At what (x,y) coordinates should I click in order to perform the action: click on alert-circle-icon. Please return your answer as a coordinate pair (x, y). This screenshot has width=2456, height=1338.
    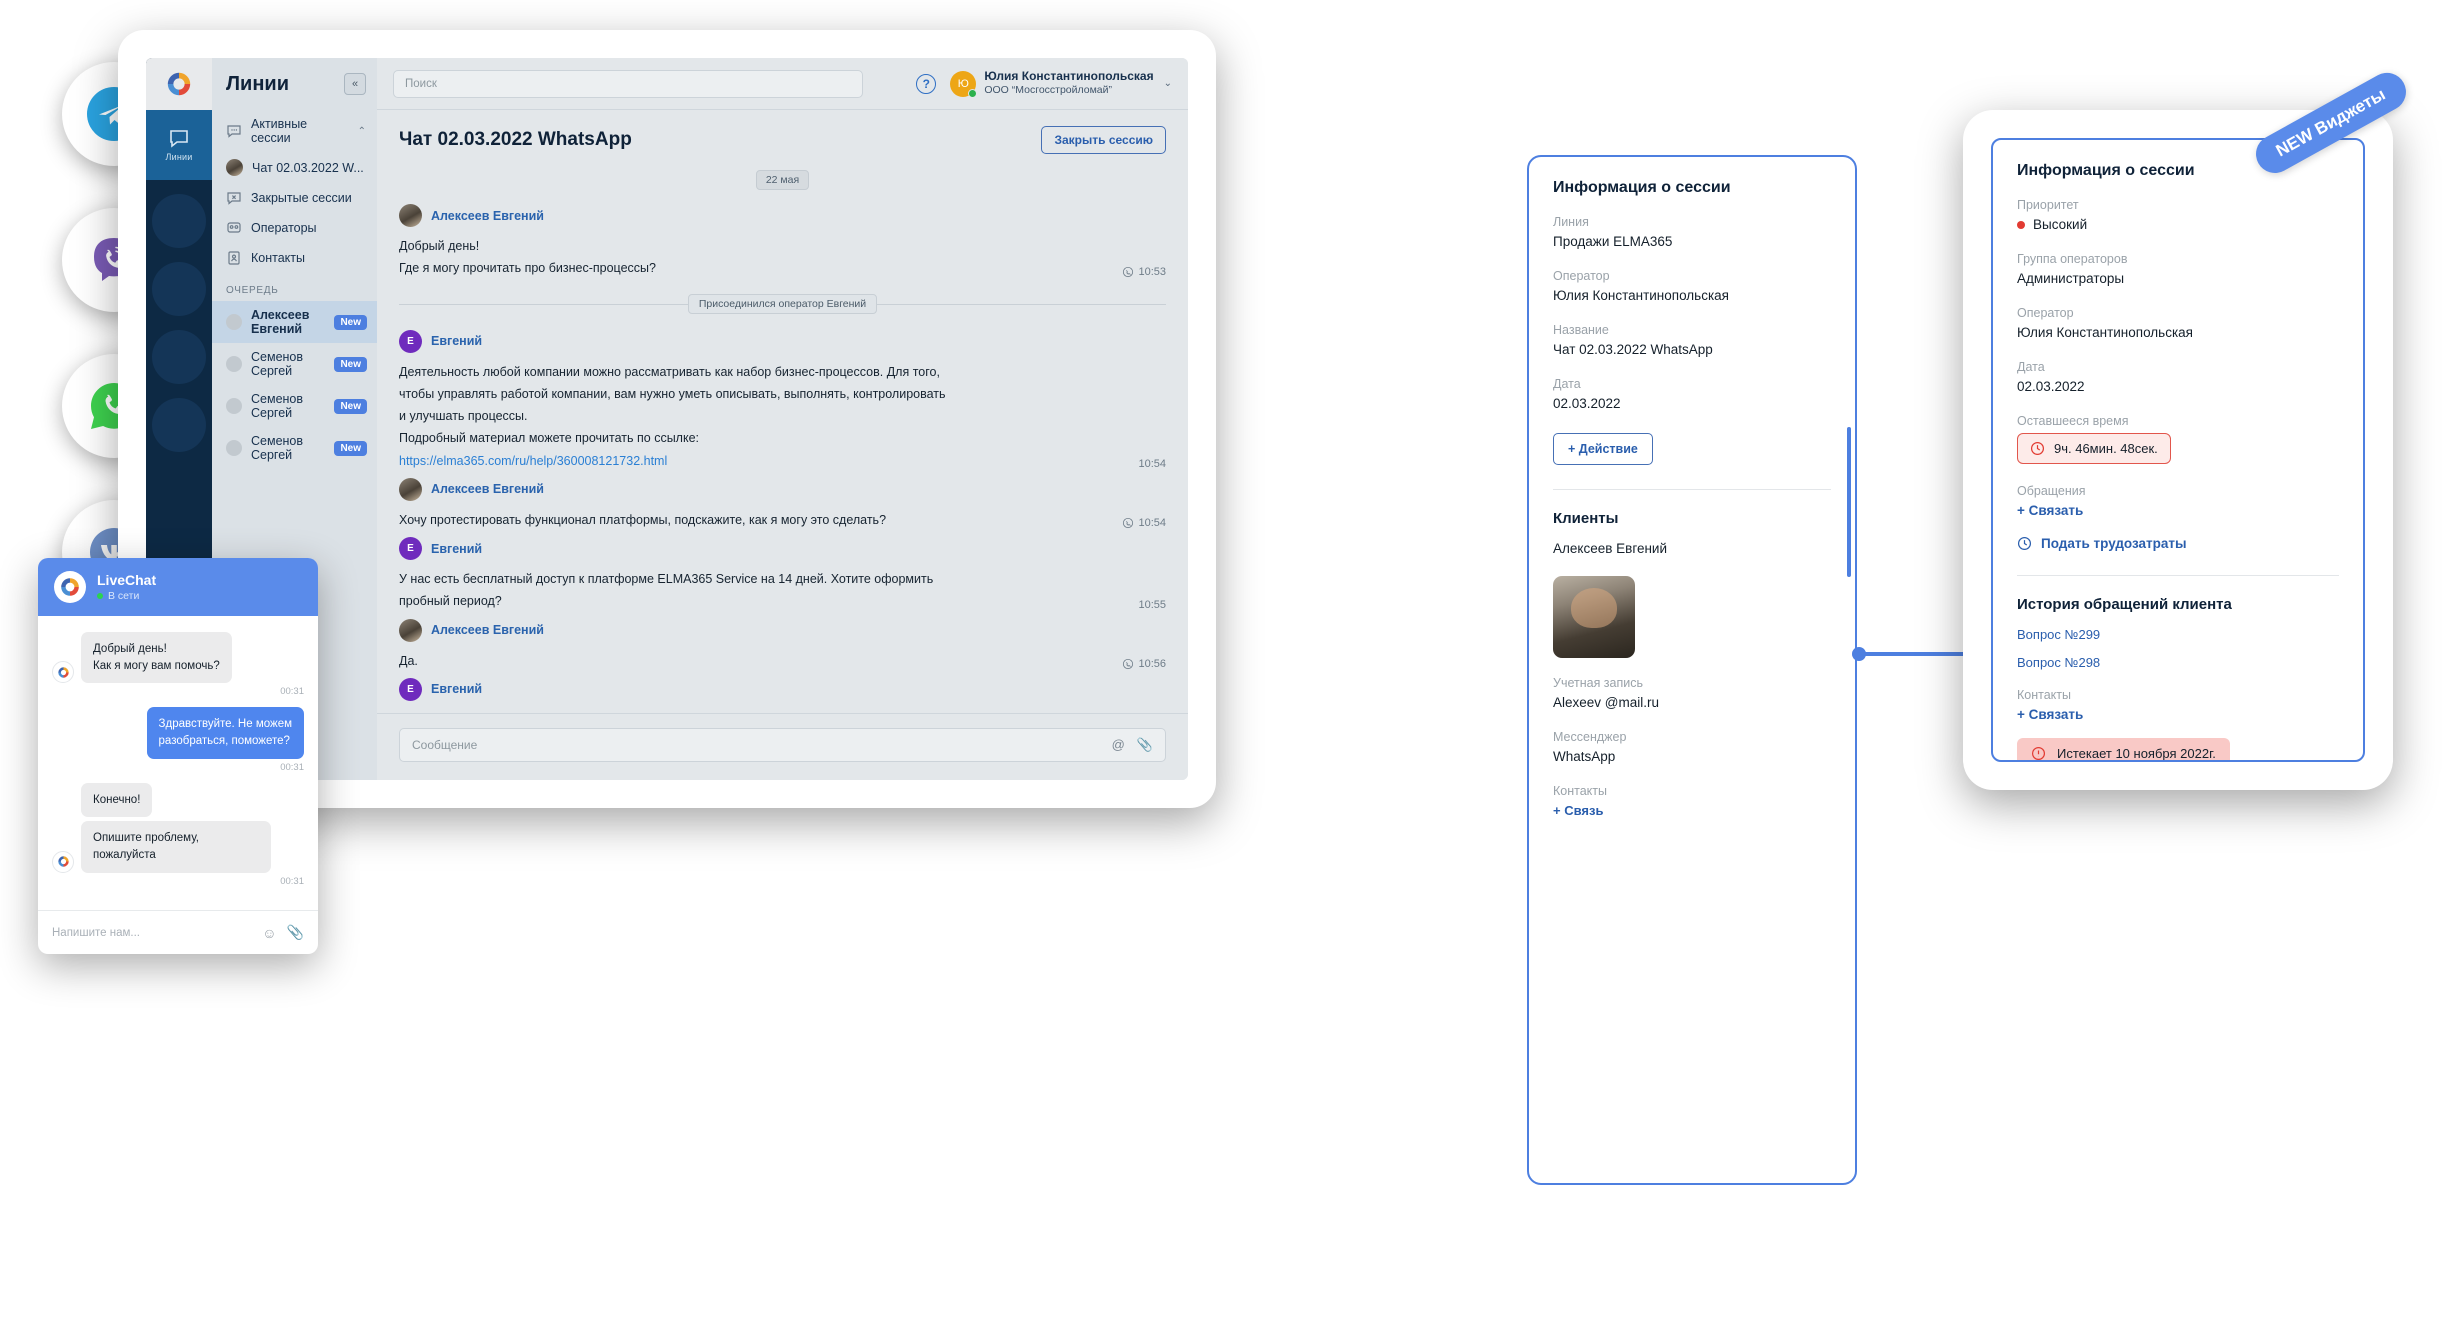
    Looking at the image, I should click on (2038, 753).